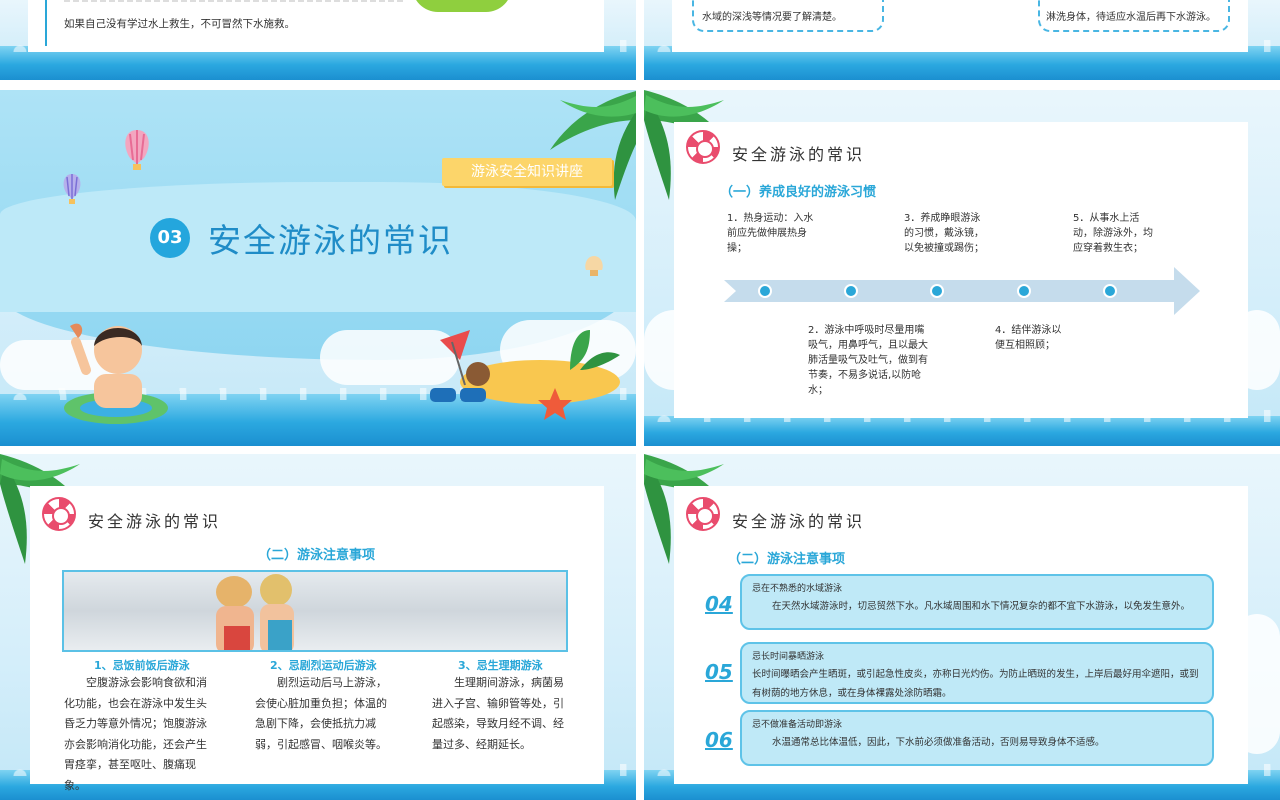 Image resolution: width=1280 pixels, height=800 pixels. What do you see at coordinates (500, 665) in the screenshot?
I see `column-3-heading: 3、忌生理期游泳` at bounding box center [500, 665].